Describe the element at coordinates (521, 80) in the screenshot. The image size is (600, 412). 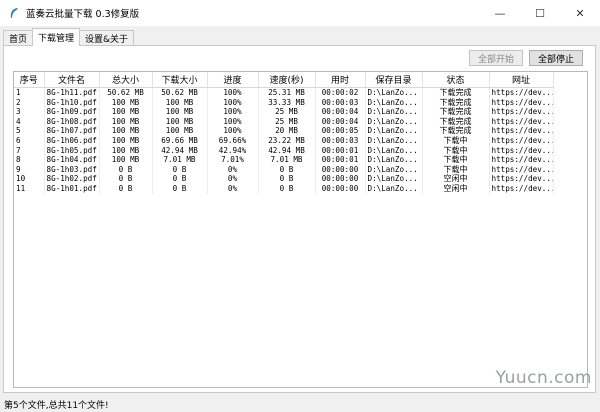
I see `column-header: 网址` at that location.